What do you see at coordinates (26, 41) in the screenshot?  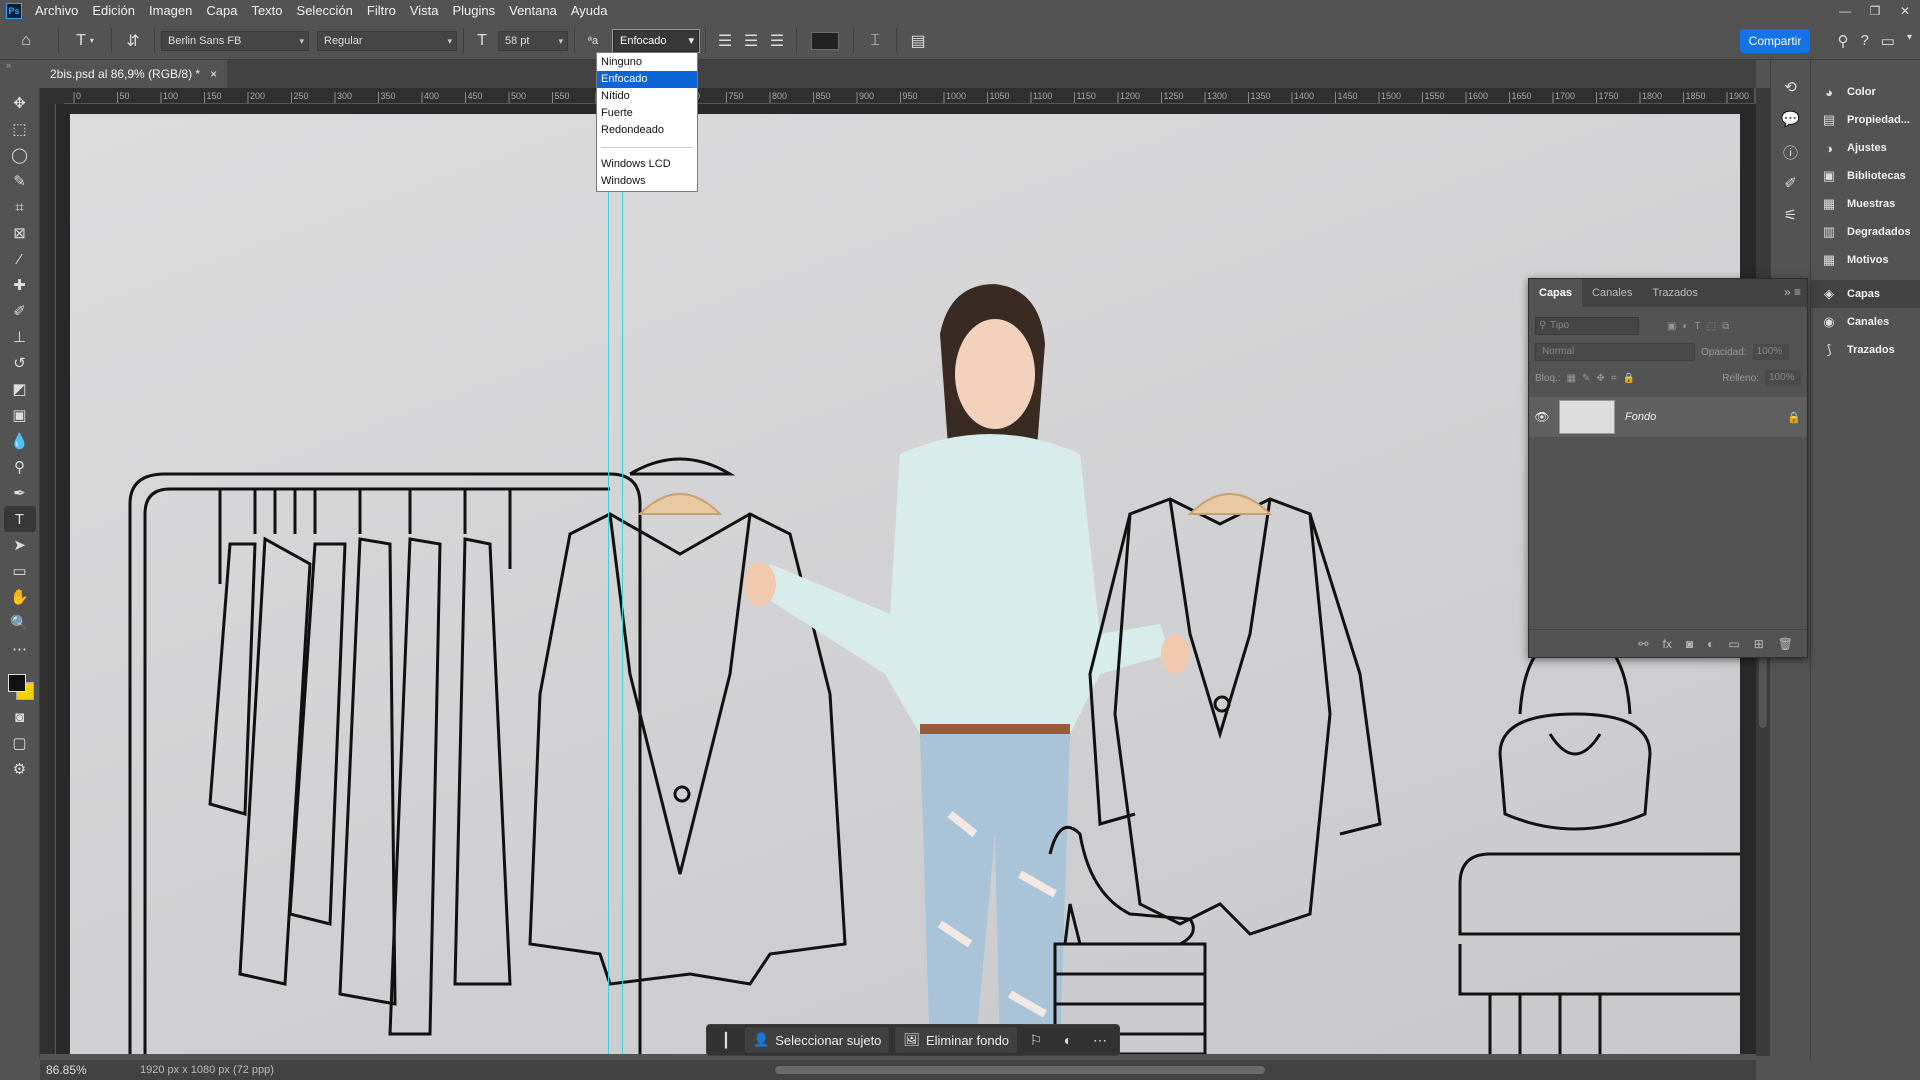 I see `home-icon: ⌂` at bounding box center [26, 41].